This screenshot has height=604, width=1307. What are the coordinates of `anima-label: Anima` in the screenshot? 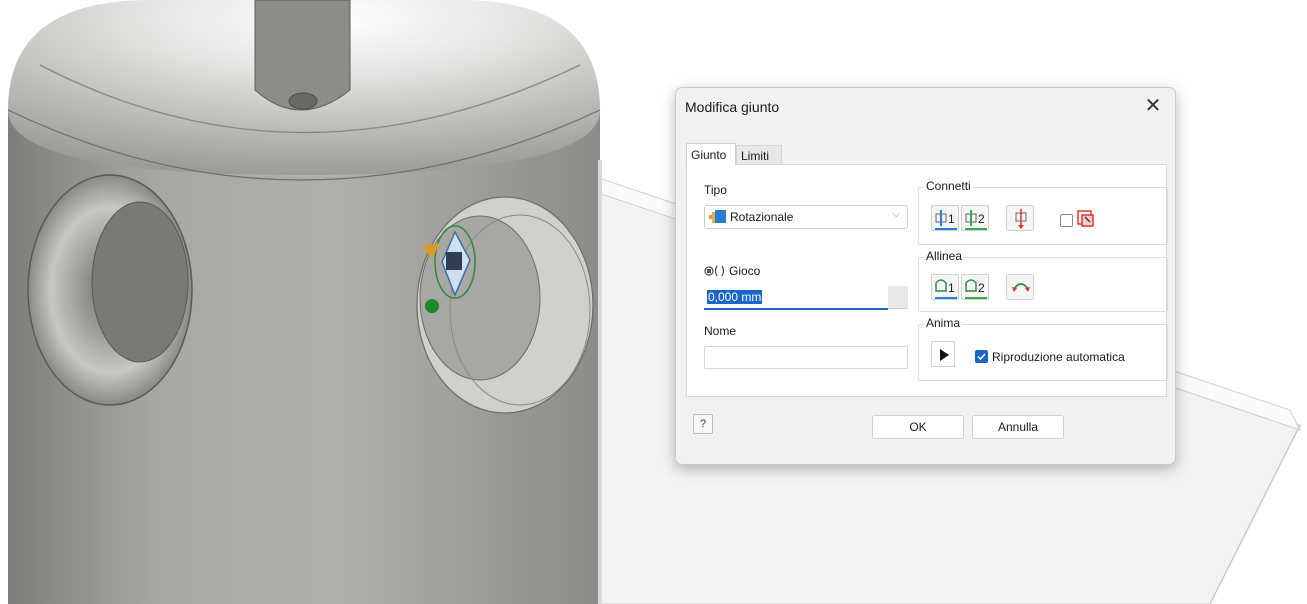 It's located at (943, 323).